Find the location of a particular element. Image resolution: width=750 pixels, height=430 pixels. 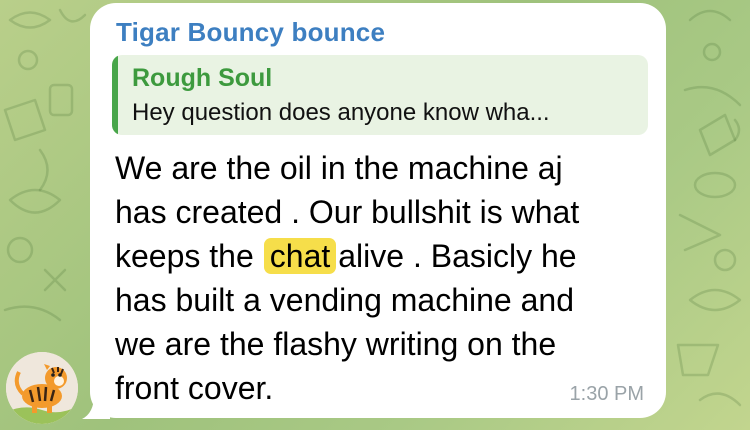

message-line: front cover. is located at coordinates (194, 388).